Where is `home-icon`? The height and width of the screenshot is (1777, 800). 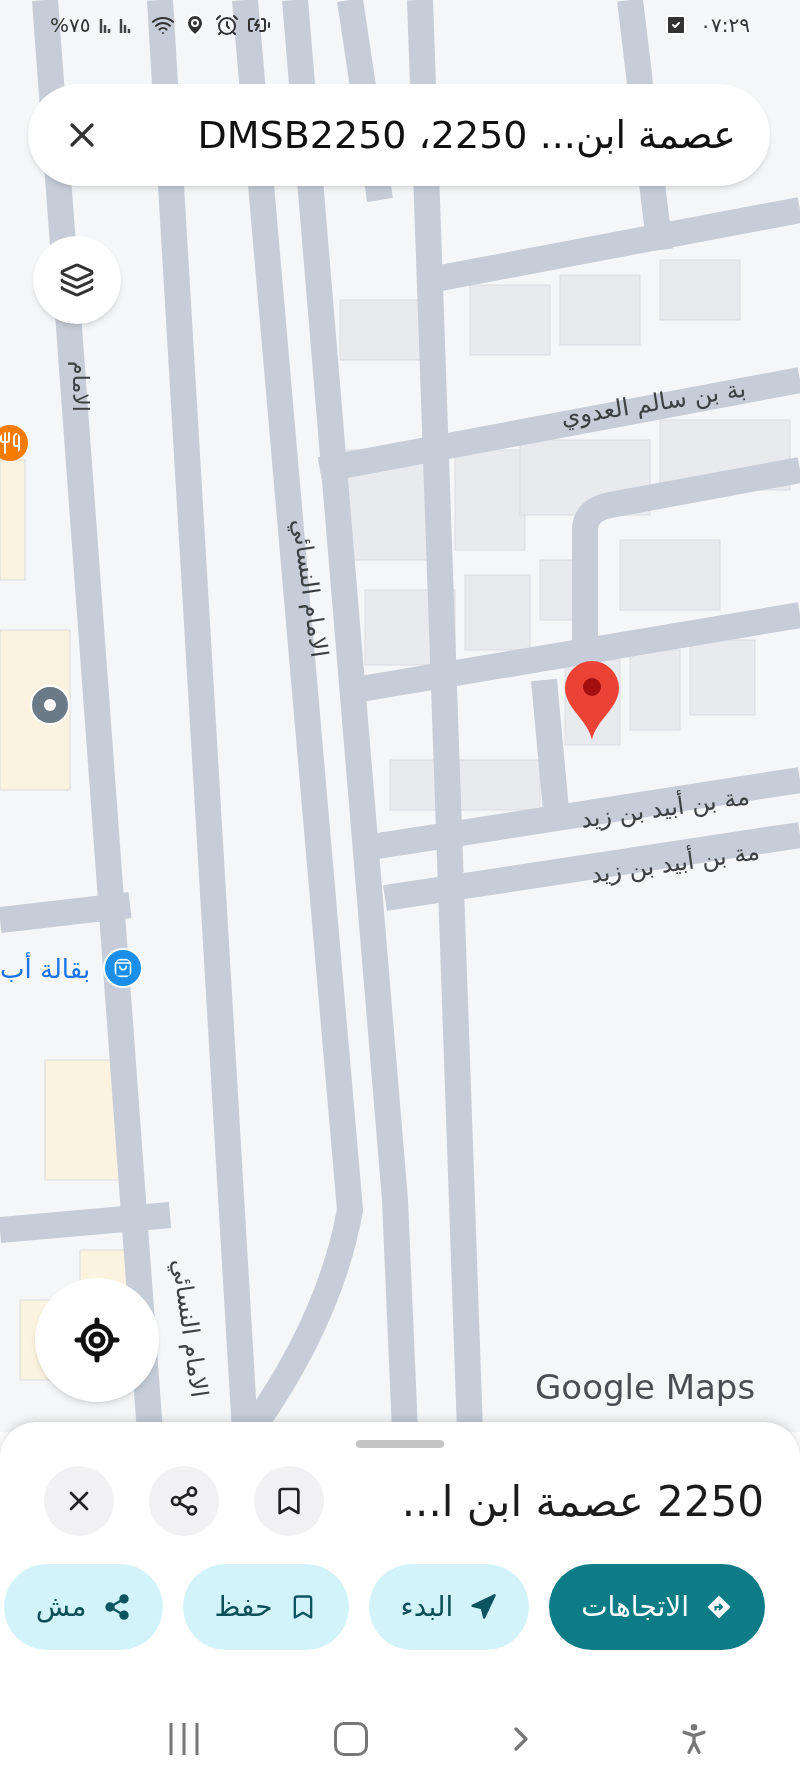
home-icon is located at coordinates (350, 1739).